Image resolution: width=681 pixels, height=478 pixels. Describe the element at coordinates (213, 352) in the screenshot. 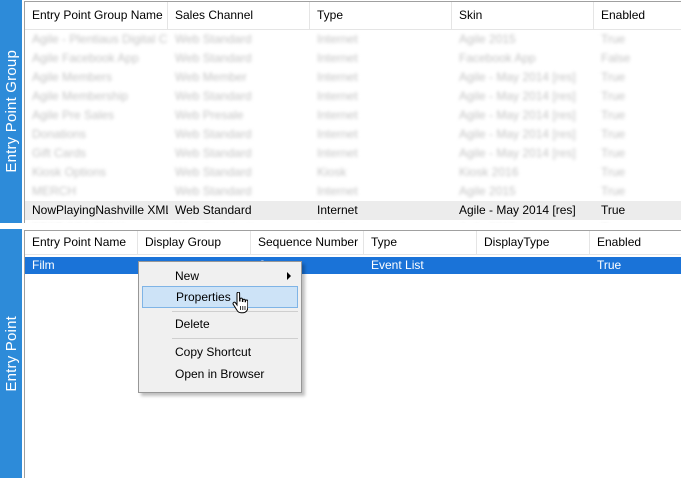

I see `menu-item-copy-shortcut-label: Copy Shortcut` at that location.